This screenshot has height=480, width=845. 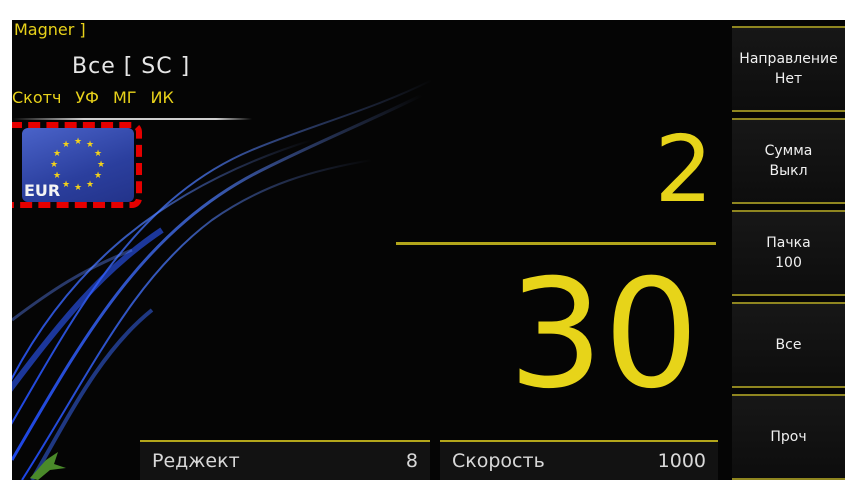 I want to click on currency-selector: ★ ★ ★ ★ ★ ★ ★ ★ ★ ★ ★ ★ EUR, so click(x=80, y=165).